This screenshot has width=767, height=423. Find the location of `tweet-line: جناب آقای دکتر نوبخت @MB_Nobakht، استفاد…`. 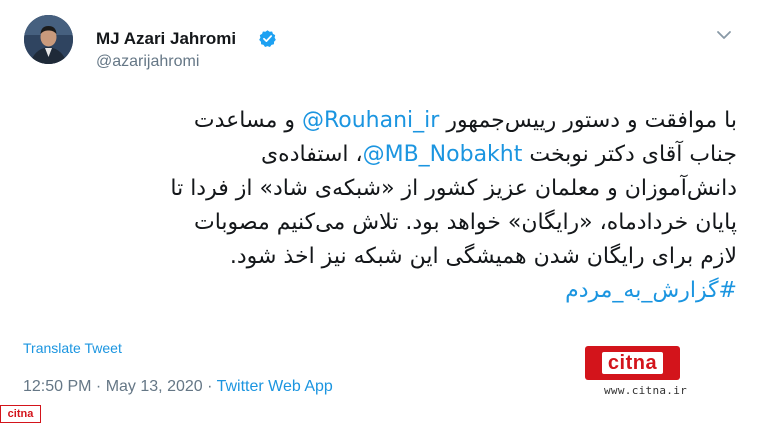

tweet-line: جناب آقای دکتر نوبخت @MB_Nobakht، استفاد… is located at coordinates (377, 155).